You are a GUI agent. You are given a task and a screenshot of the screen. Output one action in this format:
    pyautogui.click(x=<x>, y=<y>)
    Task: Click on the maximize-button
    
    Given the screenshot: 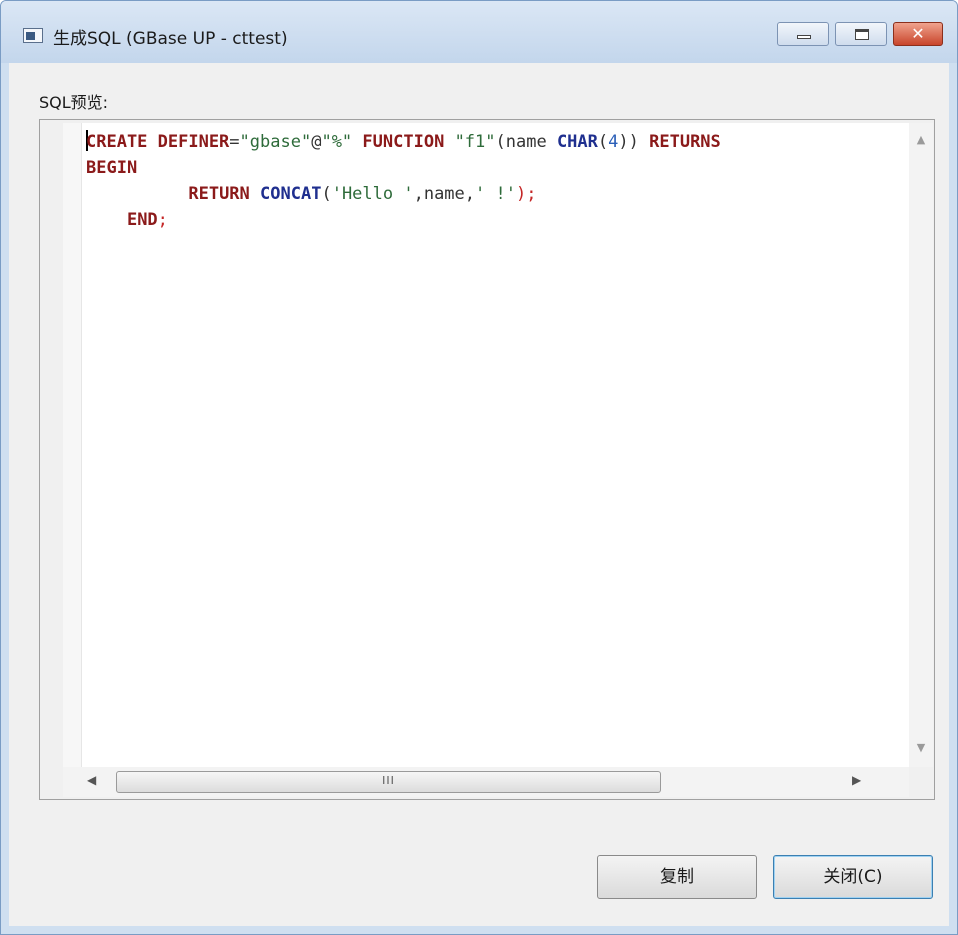 What is the action you would take?
    pyautogui.click(x=861, y=34)
    